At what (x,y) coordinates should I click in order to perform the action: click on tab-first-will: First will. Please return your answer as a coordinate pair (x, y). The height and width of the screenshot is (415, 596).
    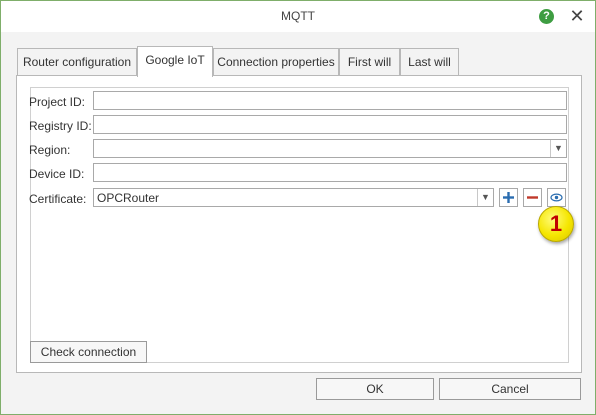
    Looking at the image, I should click on (369, 62).